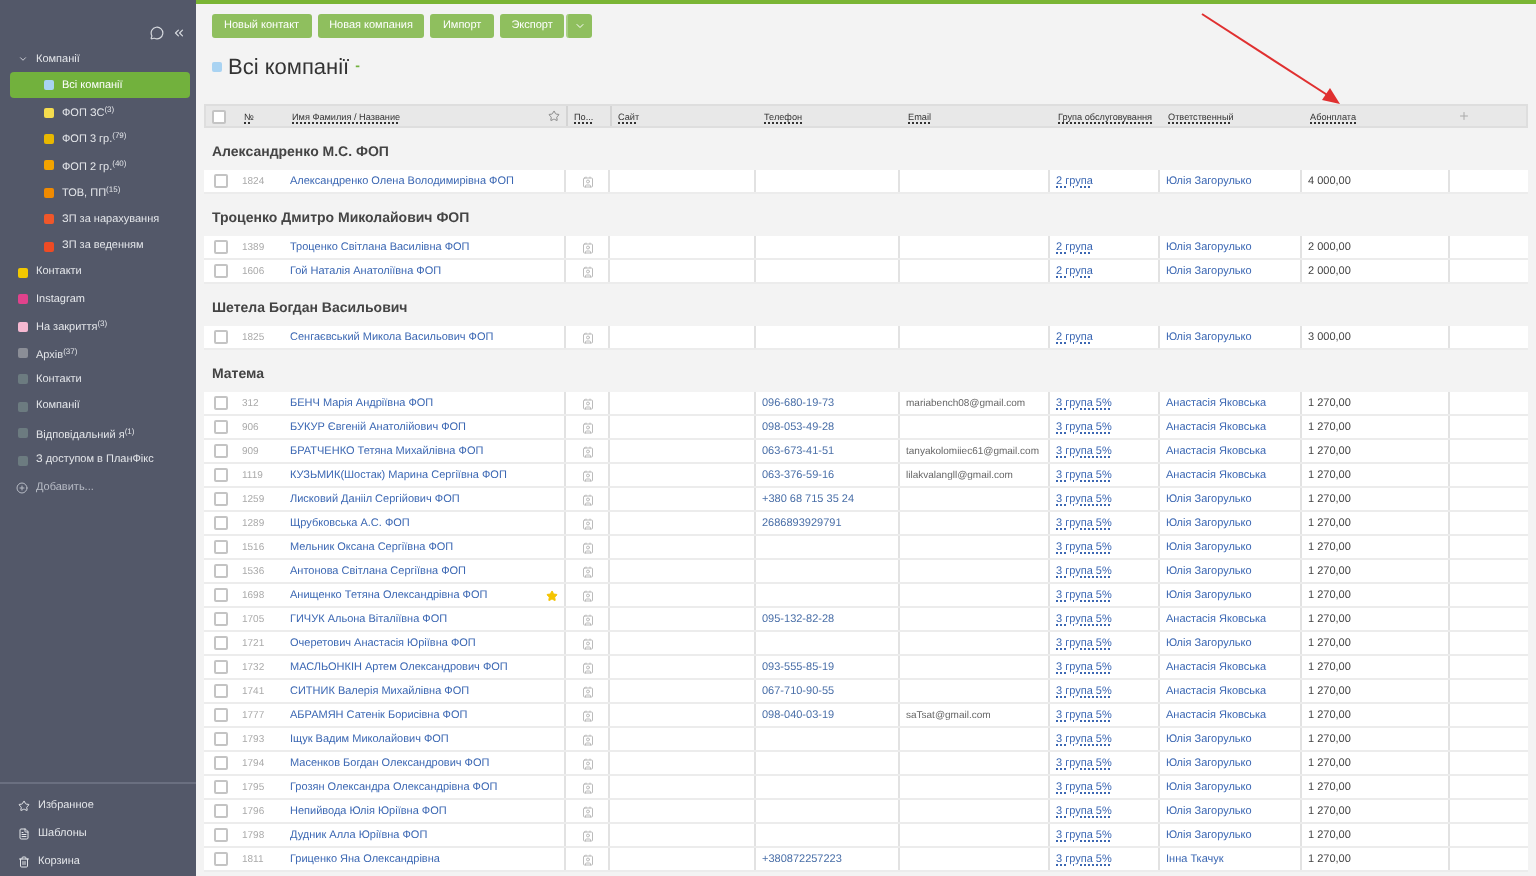 This screenshot has height=876, width=1536. Describe the element at coordinates (24, 862) in the screenshot. I see `trash-icon` at that location.